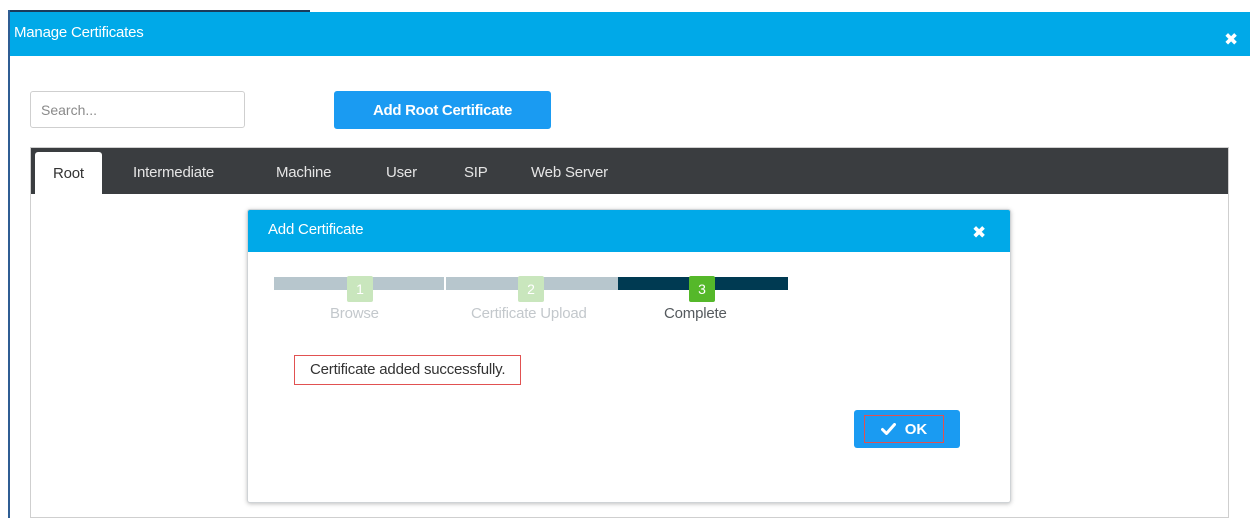  Describe the element at coordinates (569, 172) in the screenshot. I see `tab-web-server: Web Server` at that location.